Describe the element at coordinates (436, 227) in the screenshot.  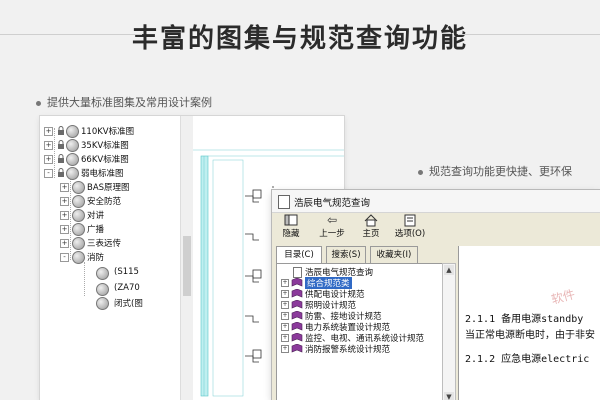
I see `help-toolbar: 隐藏 ⇦ 上一步 主页 选项(O)` at that location.